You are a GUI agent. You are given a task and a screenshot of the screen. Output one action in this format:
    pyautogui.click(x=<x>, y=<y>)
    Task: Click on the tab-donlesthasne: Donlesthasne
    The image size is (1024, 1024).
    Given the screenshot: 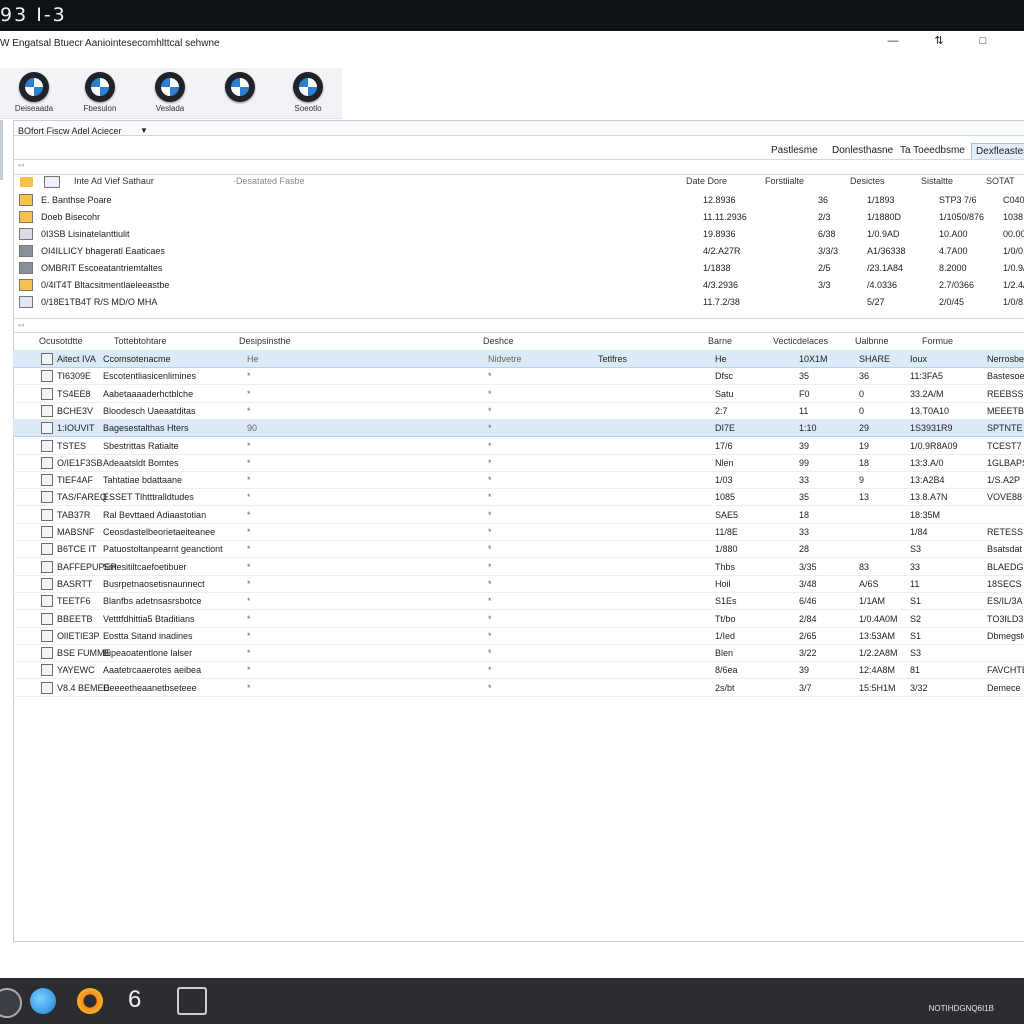 What is the action you would take?
    pyautogui.click(x=862, y=150)
    